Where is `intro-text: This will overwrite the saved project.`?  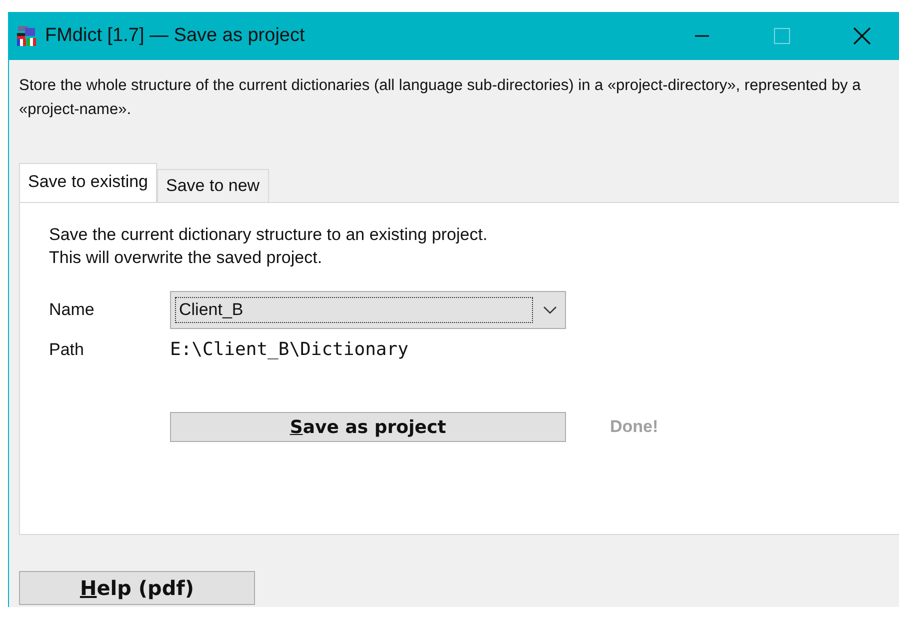
intro-text: This will overwrite the saved project. is located at coordinates (186, 258).